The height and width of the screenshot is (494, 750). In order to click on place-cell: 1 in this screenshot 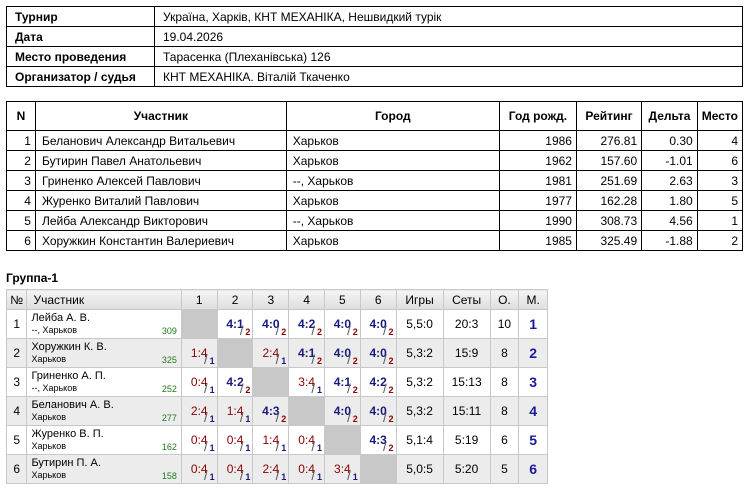, I will do `click(533, 324)`.